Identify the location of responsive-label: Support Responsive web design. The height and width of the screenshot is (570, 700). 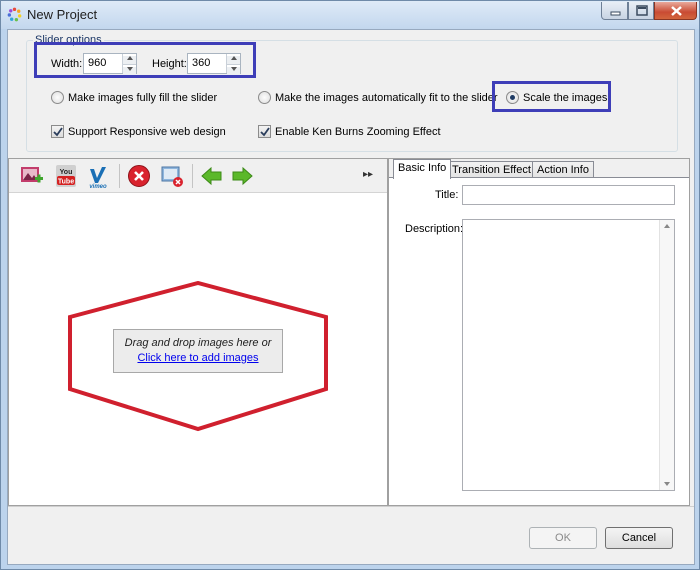
(147, 131).